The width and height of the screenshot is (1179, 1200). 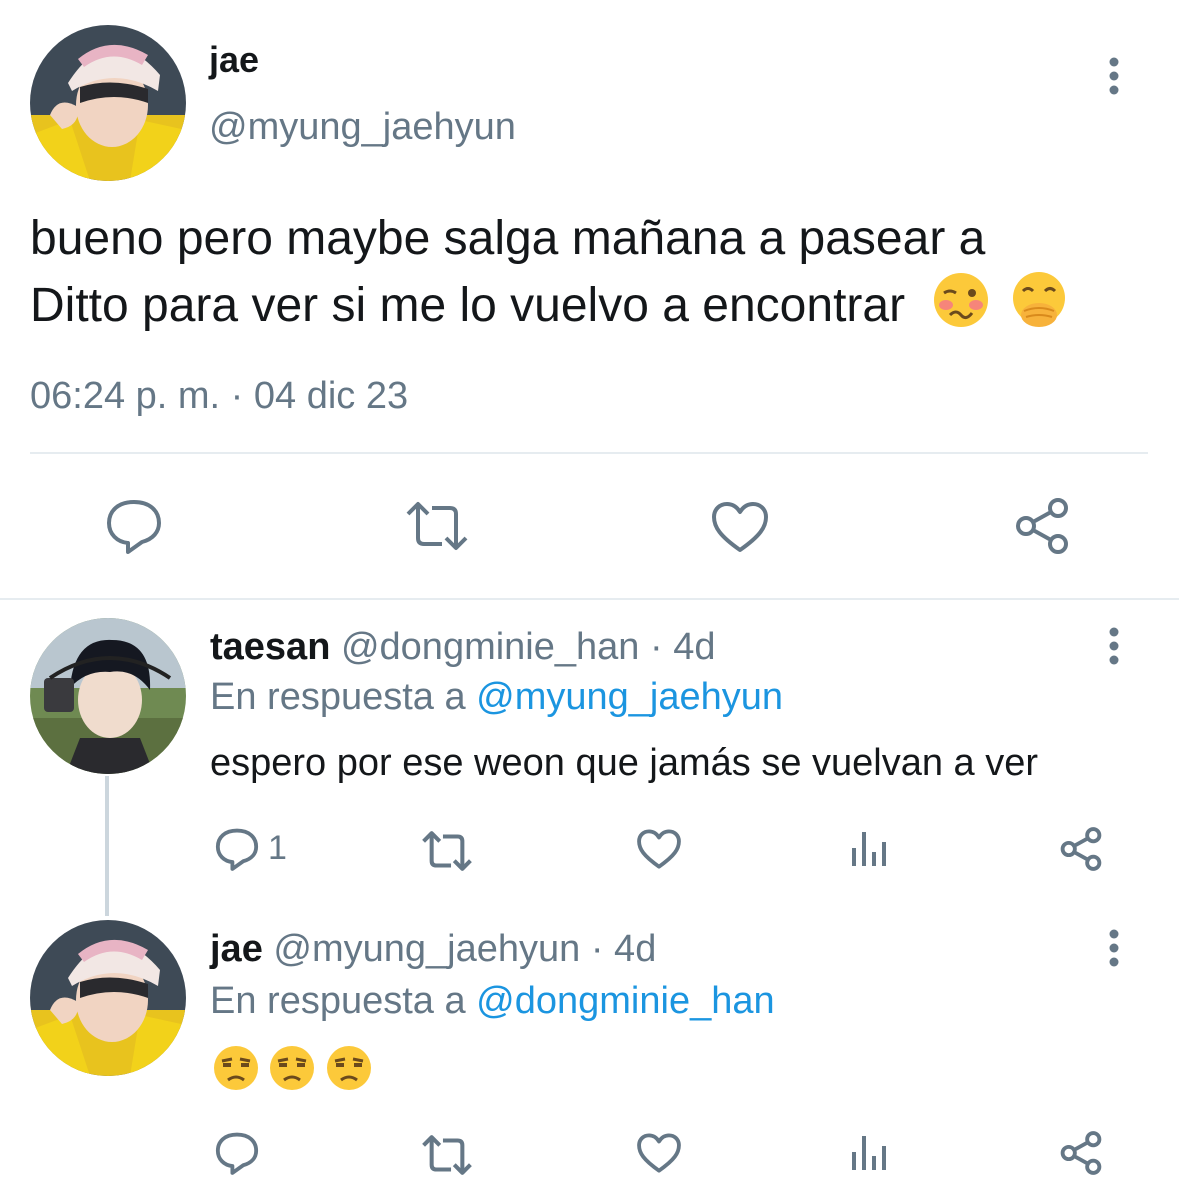 I want to click on tweet-text-line: bueno pero maybe salga mañana a pasear a, so click(x=508, y=238).